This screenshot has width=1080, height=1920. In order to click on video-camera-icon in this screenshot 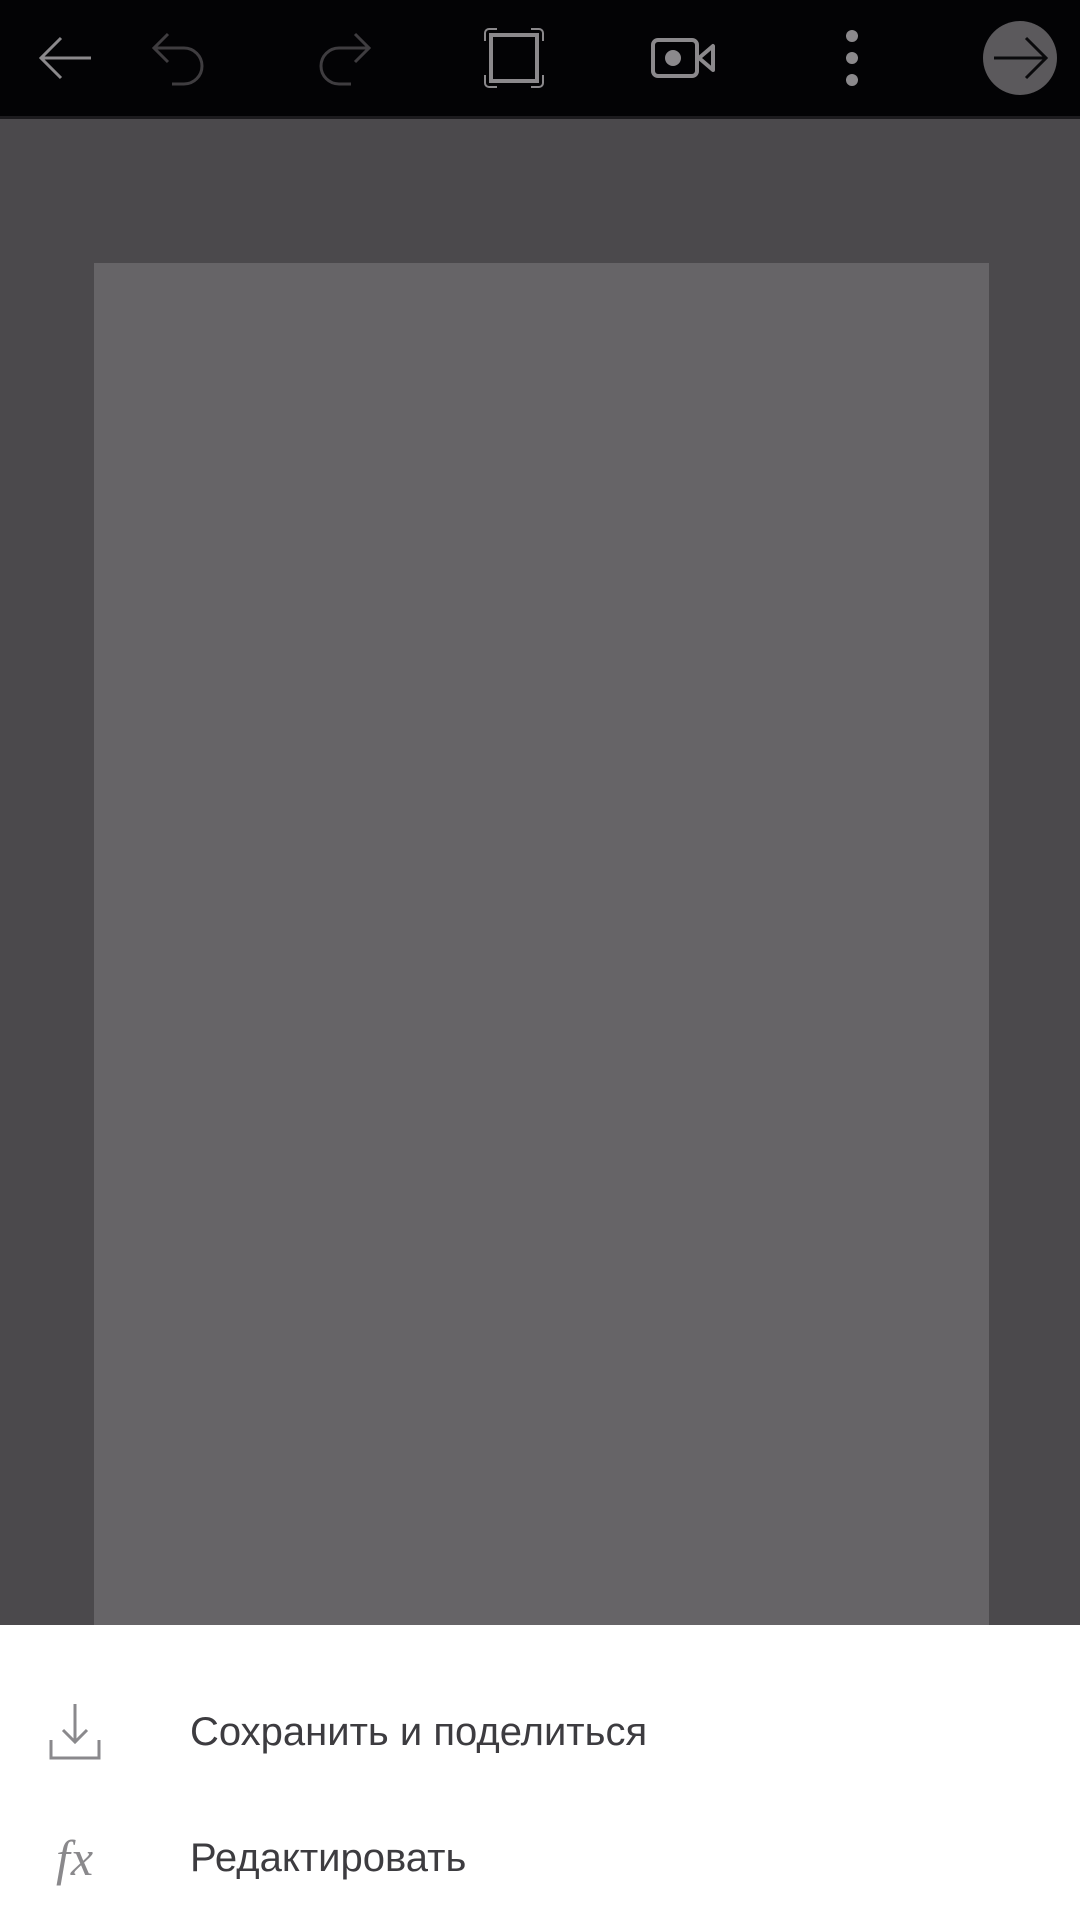, I will do `click(683, 58)`.